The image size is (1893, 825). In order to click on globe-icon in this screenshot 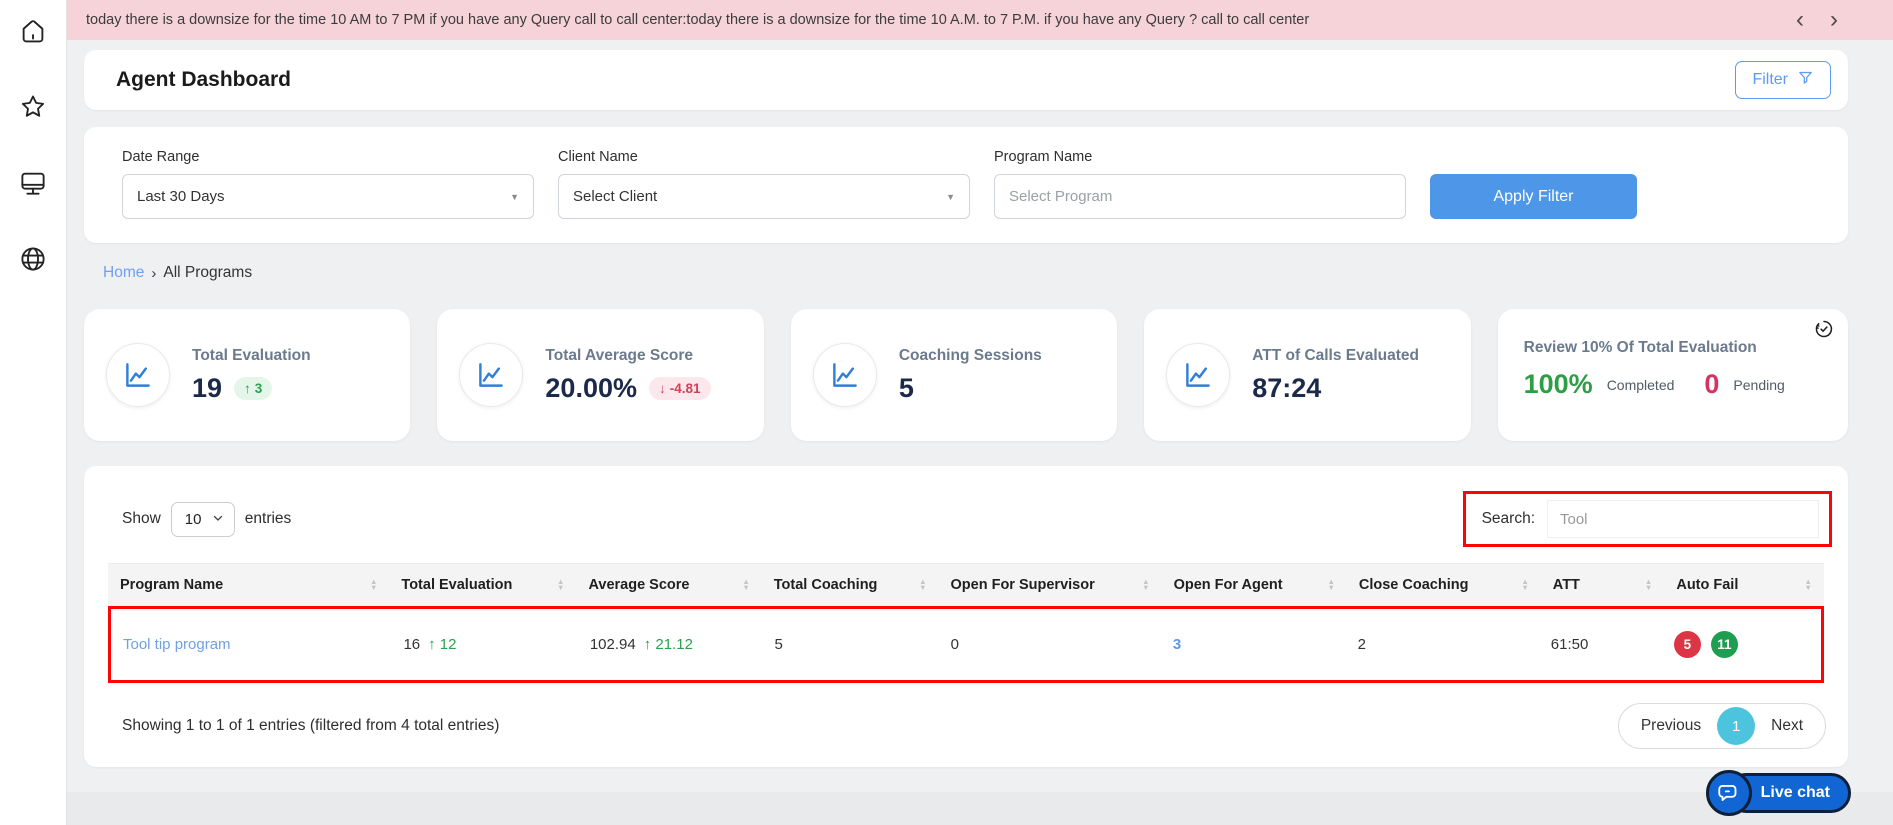, I will do `click(33, 259)`.